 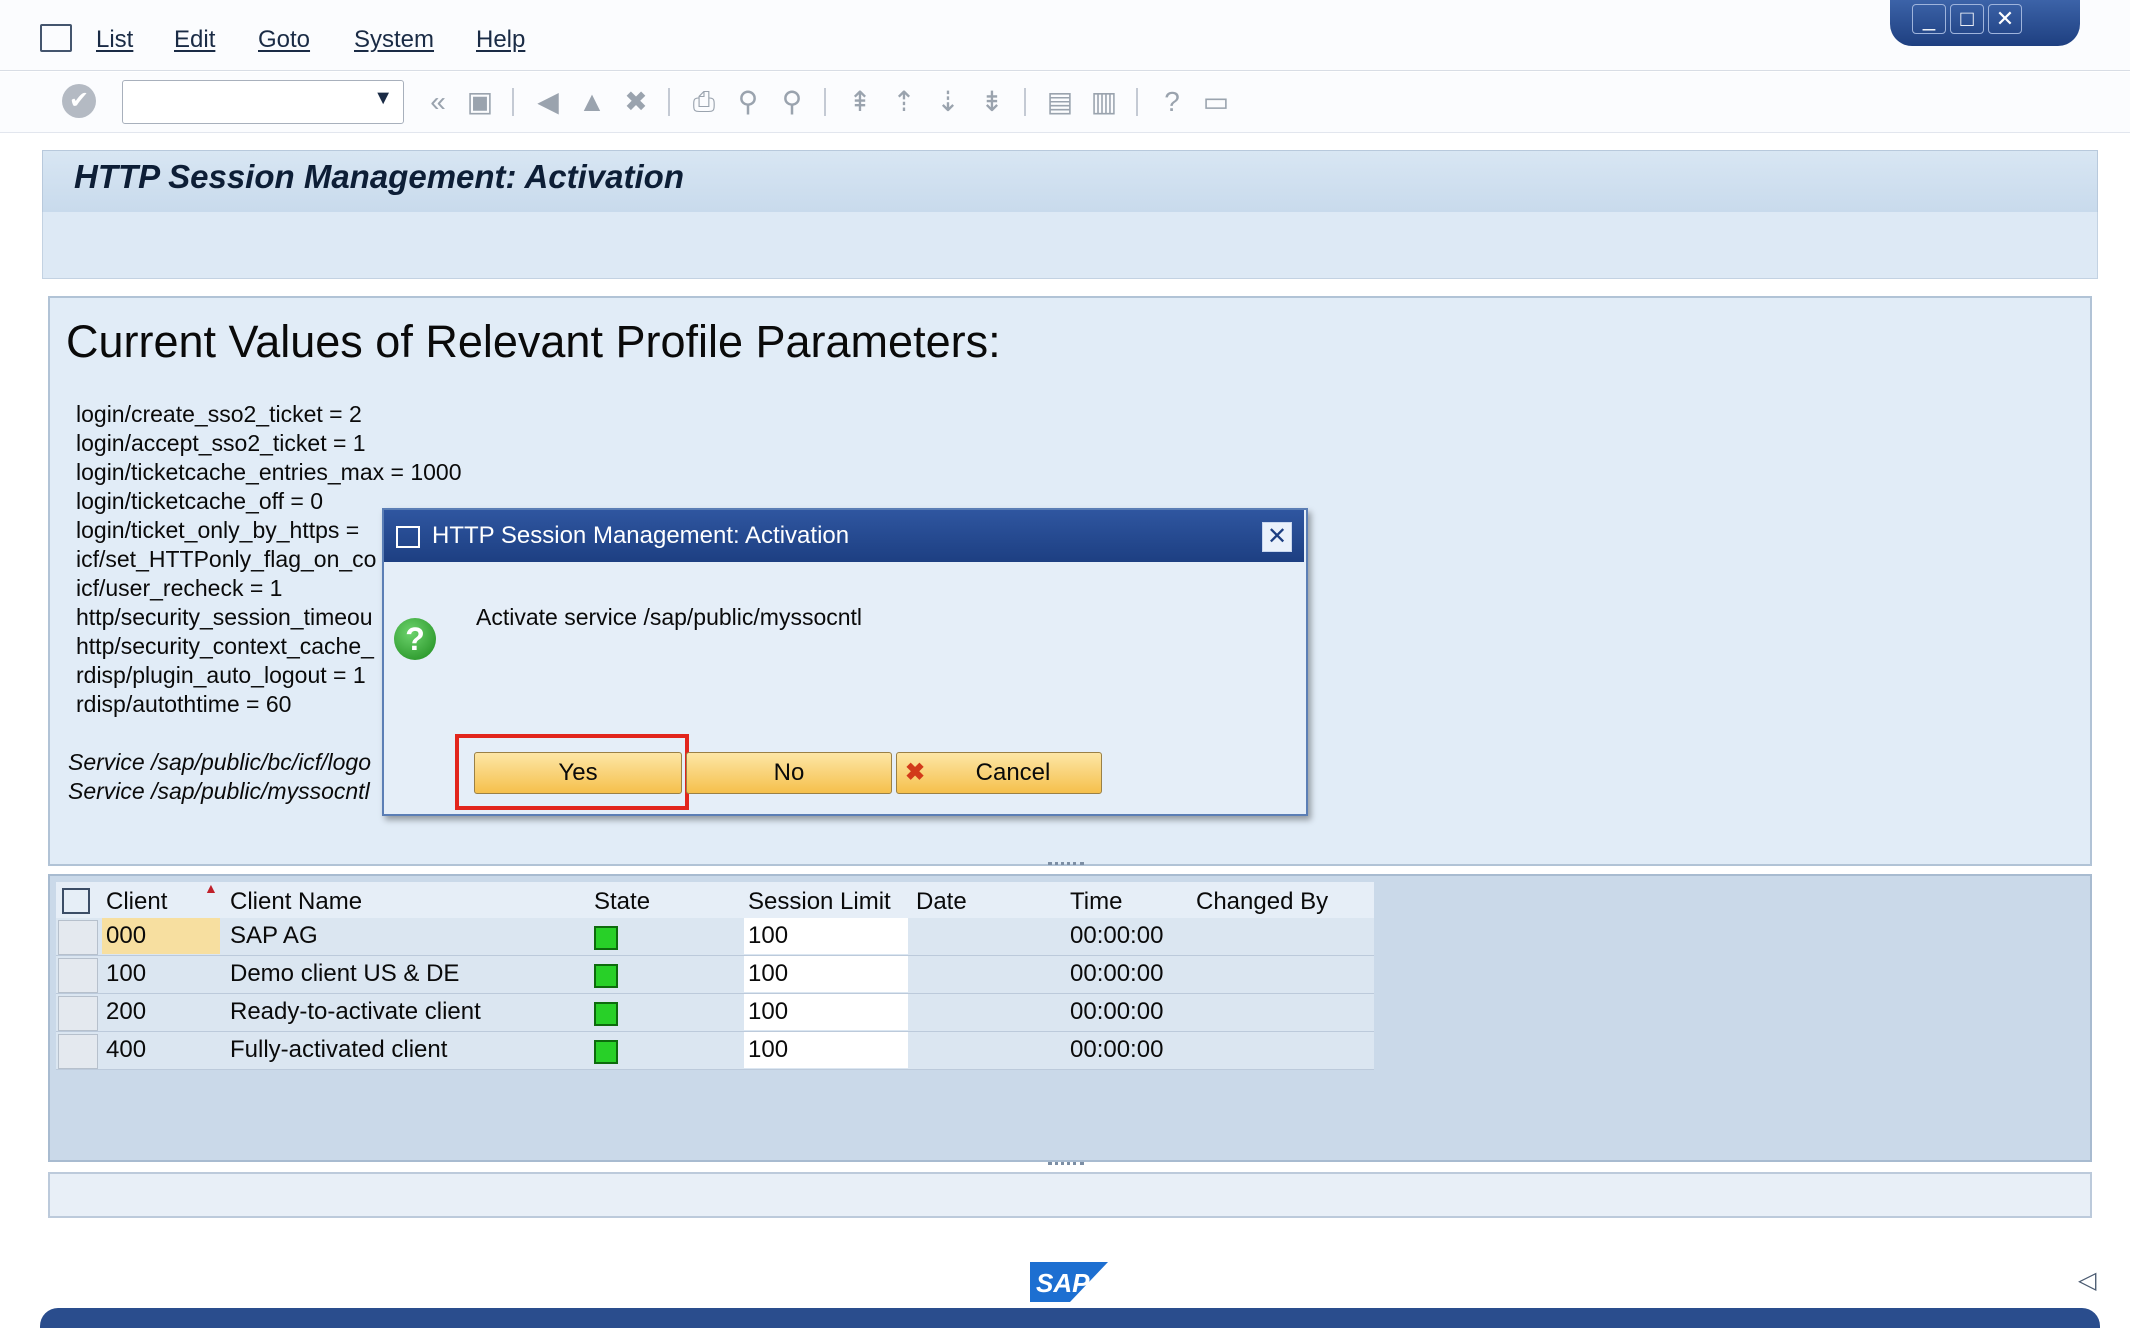 What do you see at coordinates (219, 414) in the screenshot?
I see `param-line: login/create_sso2_ticket = 2` at bounding box center [219, 414].